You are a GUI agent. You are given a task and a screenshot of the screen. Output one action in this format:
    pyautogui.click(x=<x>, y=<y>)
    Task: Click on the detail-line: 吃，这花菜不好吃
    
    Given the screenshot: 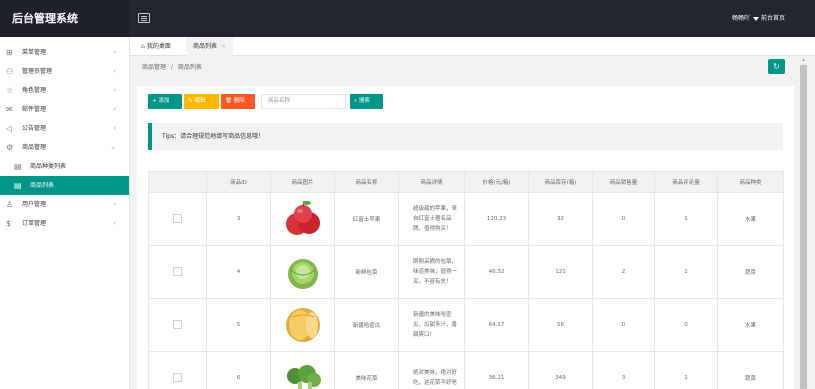 What is the action you would take?
    pyautogui.click(x=435, y=383)
    